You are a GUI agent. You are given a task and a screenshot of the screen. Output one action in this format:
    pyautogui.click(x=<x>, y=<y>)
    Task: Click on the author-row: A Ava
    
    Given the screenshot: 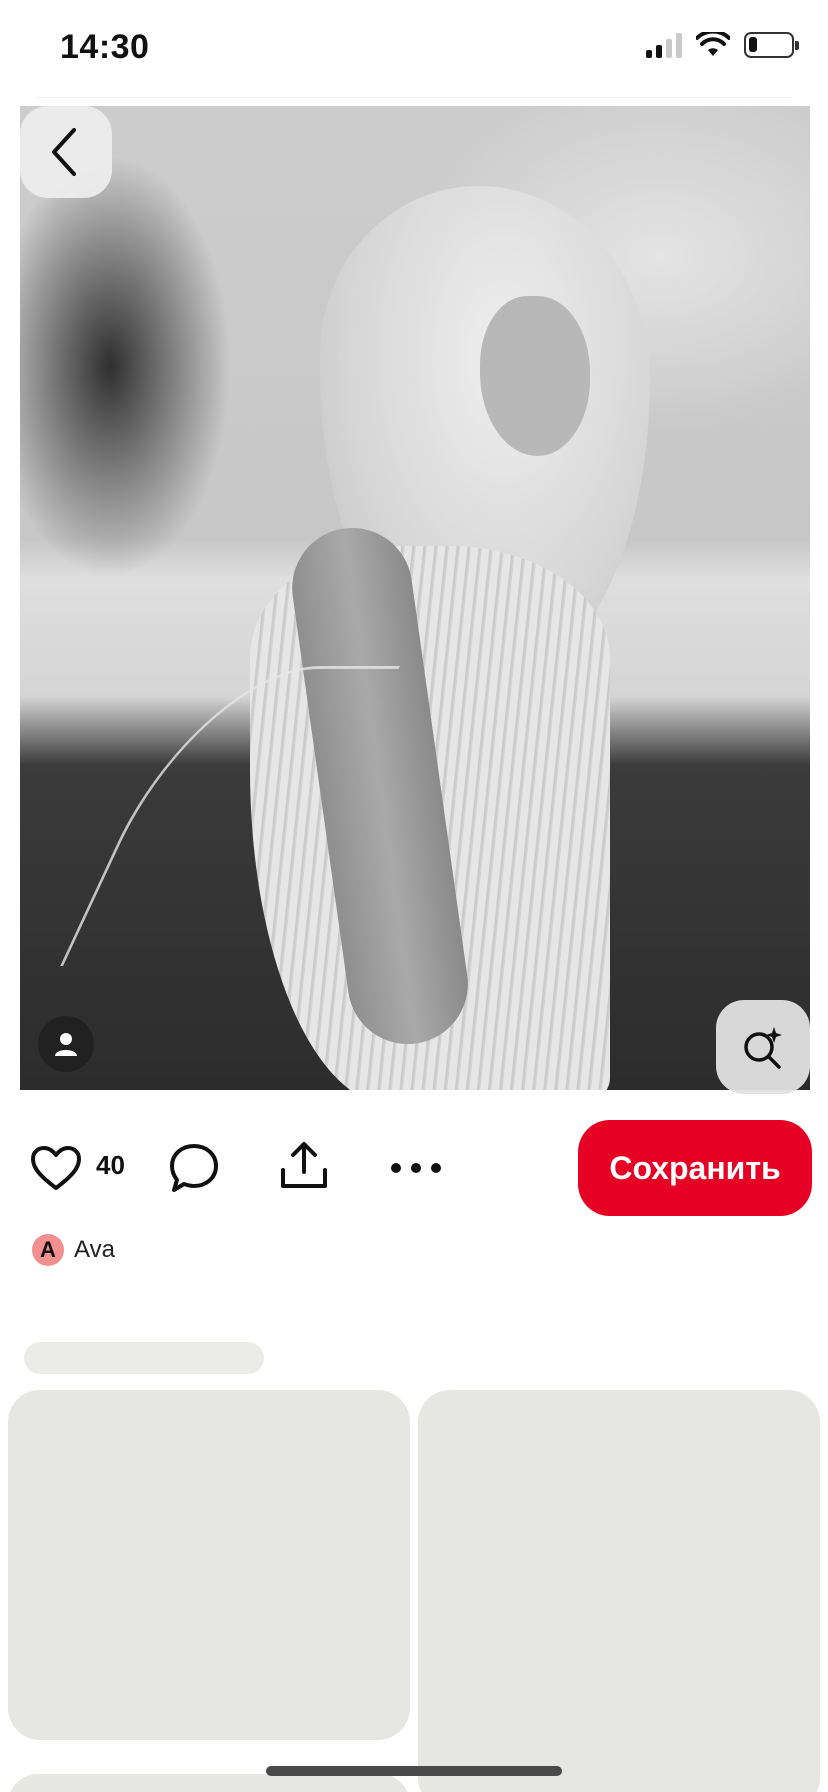 What is the action you would take?
    pyautogui.click(x=73, y=1250)
    